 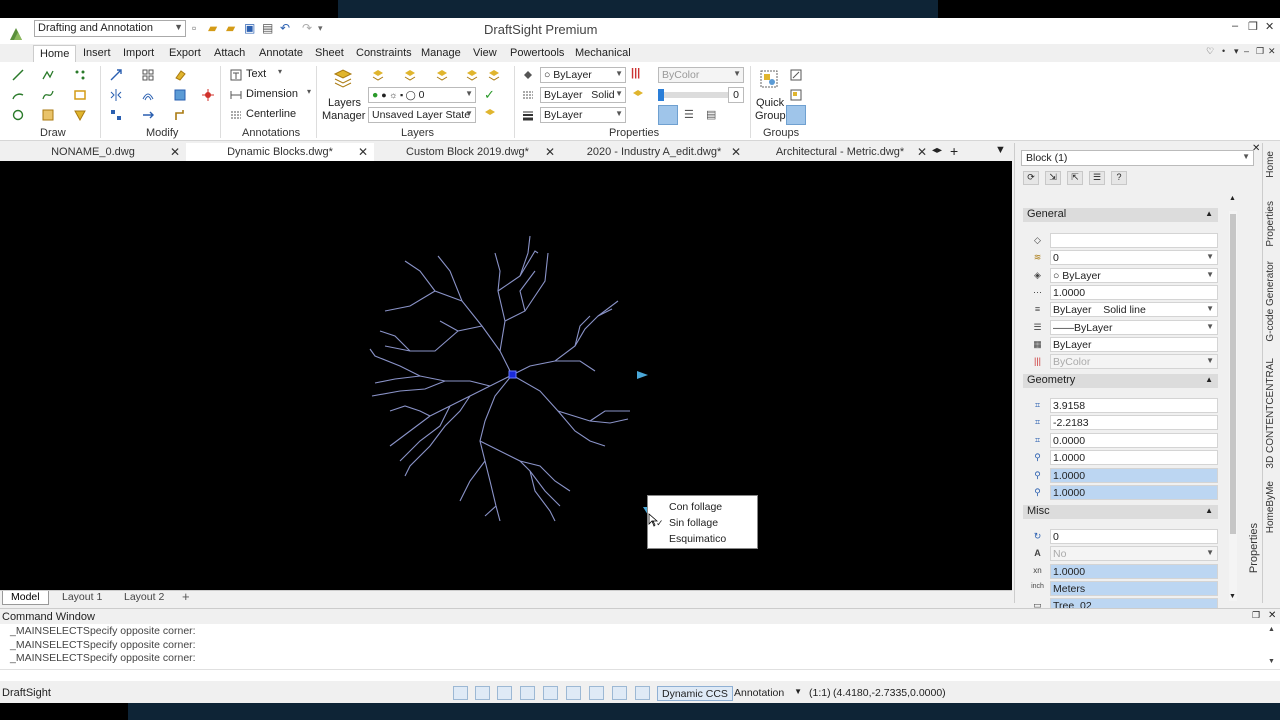 I want to click on field-position-y: -2.2183, so click(x=1134, y=422).